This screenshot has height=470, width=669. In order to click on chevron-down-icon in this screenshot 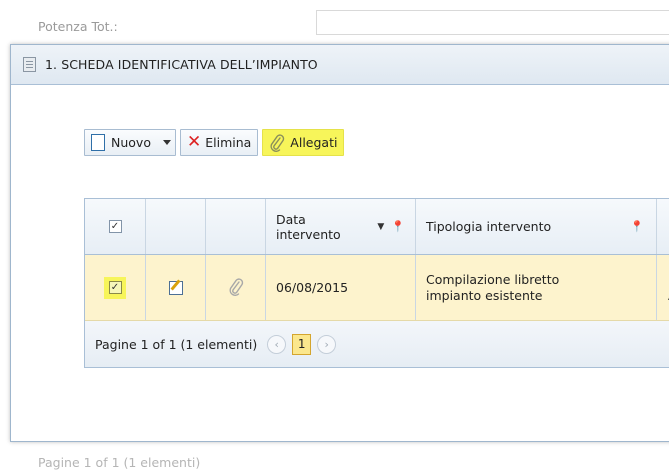, I will do `click(166, 142)`.